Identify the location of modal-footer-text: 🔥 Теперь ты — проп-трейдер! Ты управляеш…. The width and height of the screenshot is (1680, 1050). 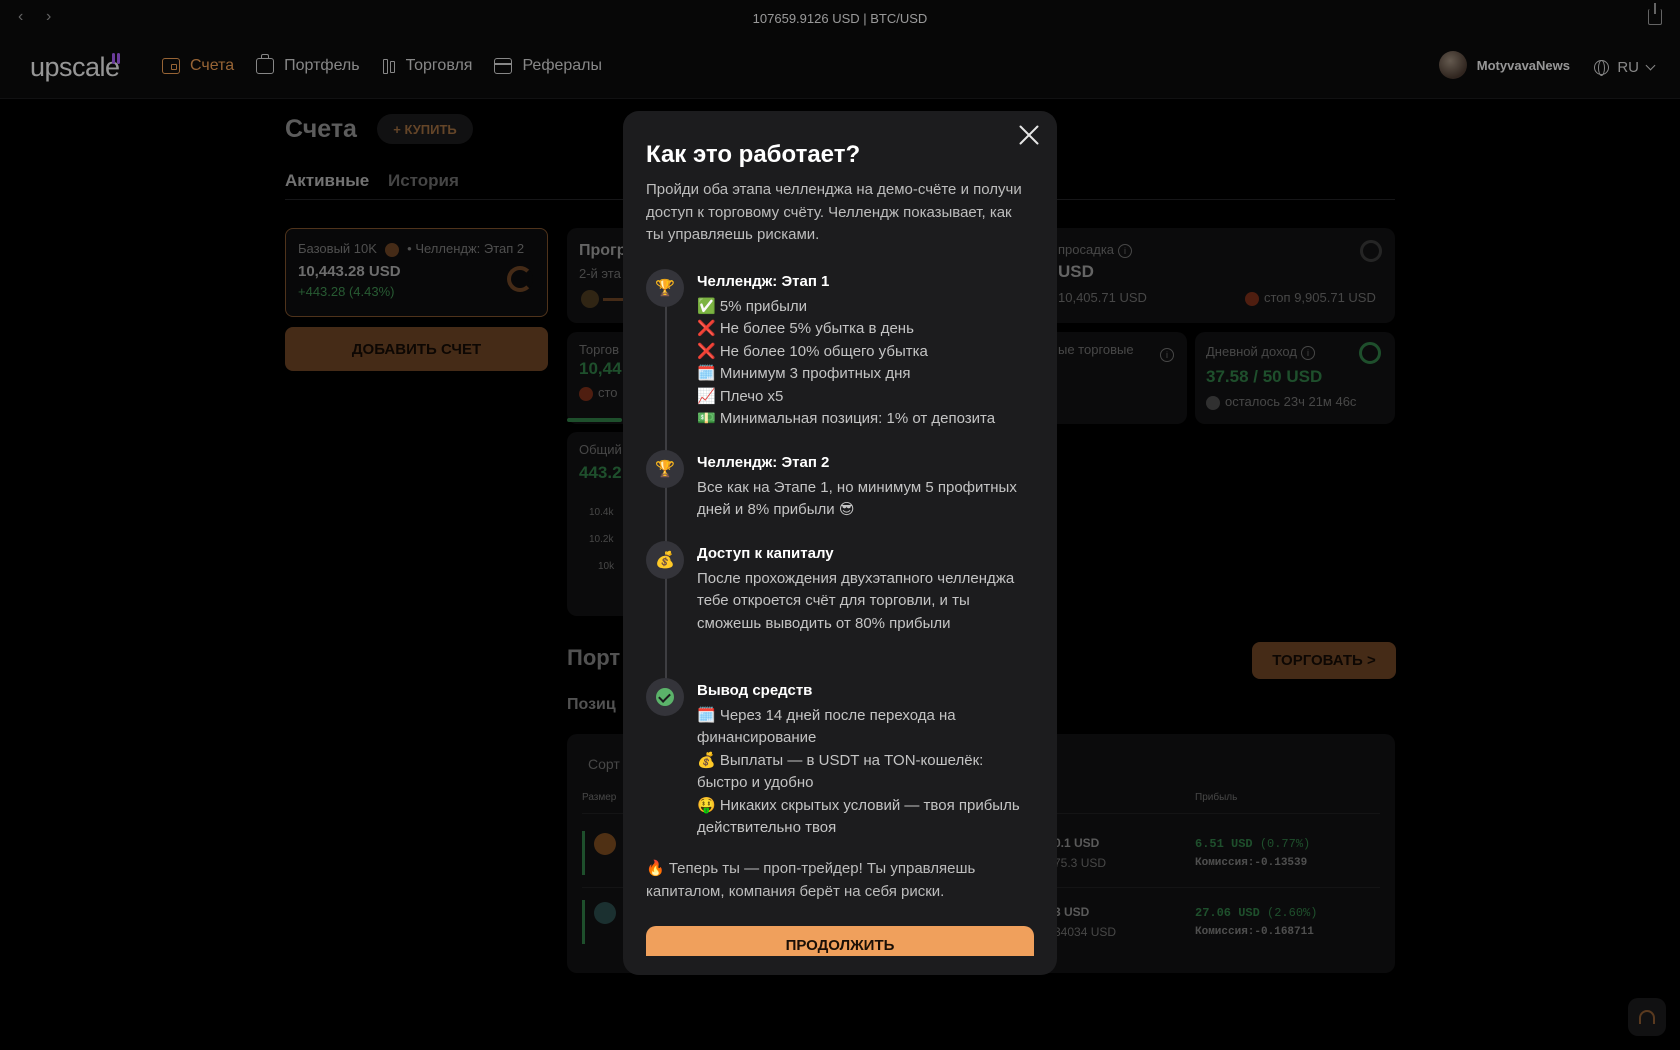
(811, 880).